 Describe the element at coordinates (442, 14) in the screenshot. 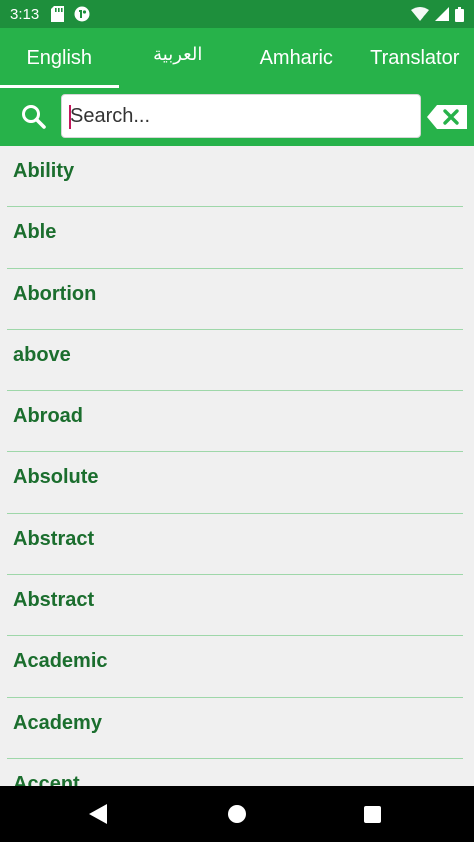

I see `signal-icon` at that location.